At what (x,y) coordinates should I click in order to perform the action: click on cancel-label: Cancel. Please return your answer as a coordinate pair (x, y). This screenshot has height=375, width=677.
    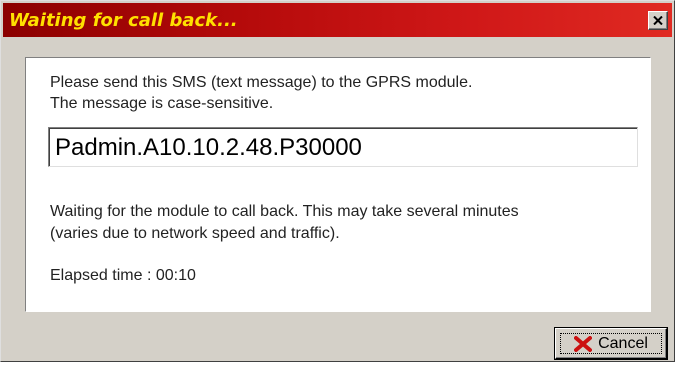
    Looking at the image, I should click on (623, 343).